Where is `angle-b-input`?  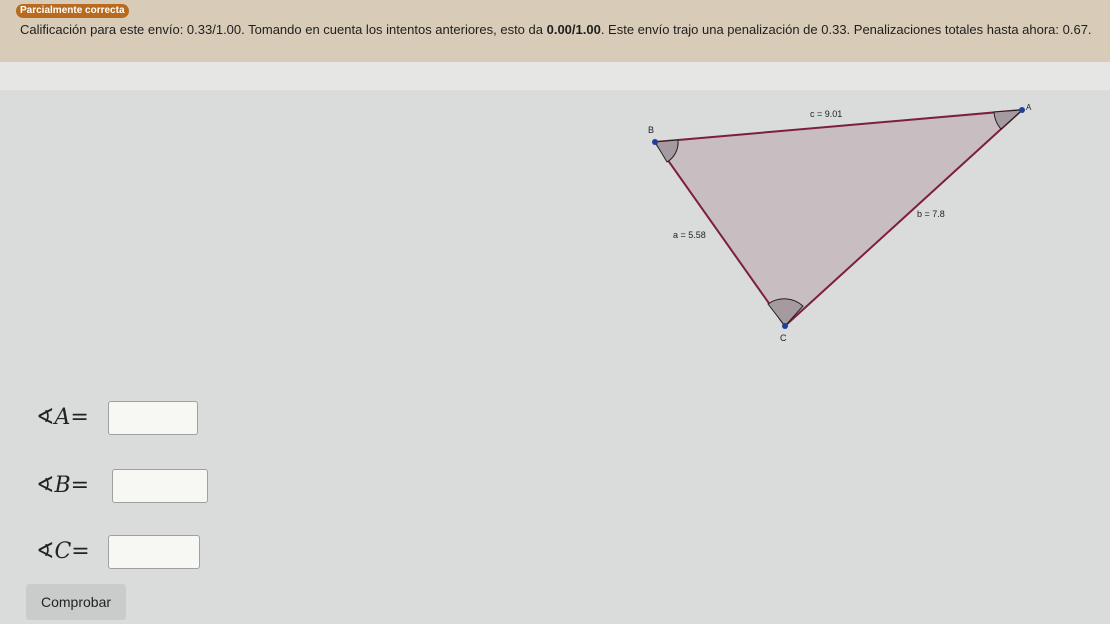
angle-b-input is located at coordinates (160, 486).